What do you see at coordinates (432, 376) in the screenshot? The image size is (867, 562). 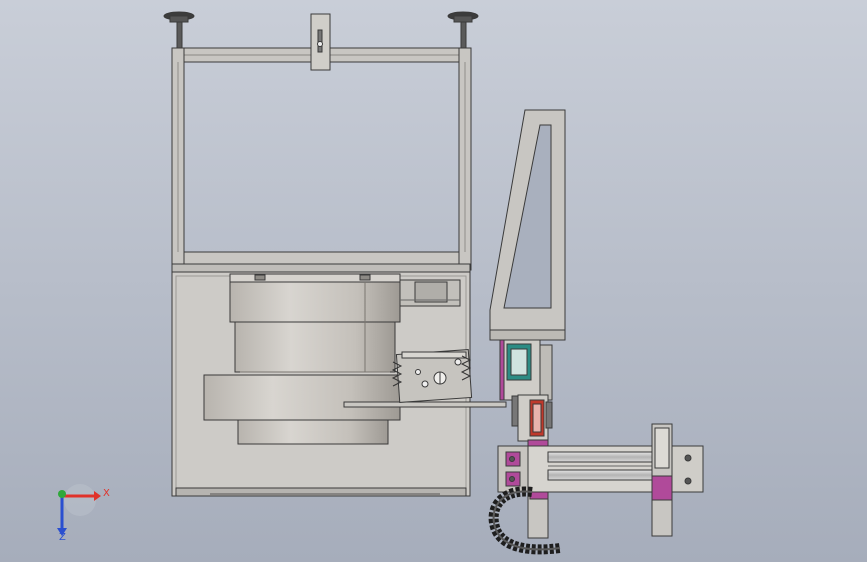 I see `orientation-block` at bounding box center [432, 376].